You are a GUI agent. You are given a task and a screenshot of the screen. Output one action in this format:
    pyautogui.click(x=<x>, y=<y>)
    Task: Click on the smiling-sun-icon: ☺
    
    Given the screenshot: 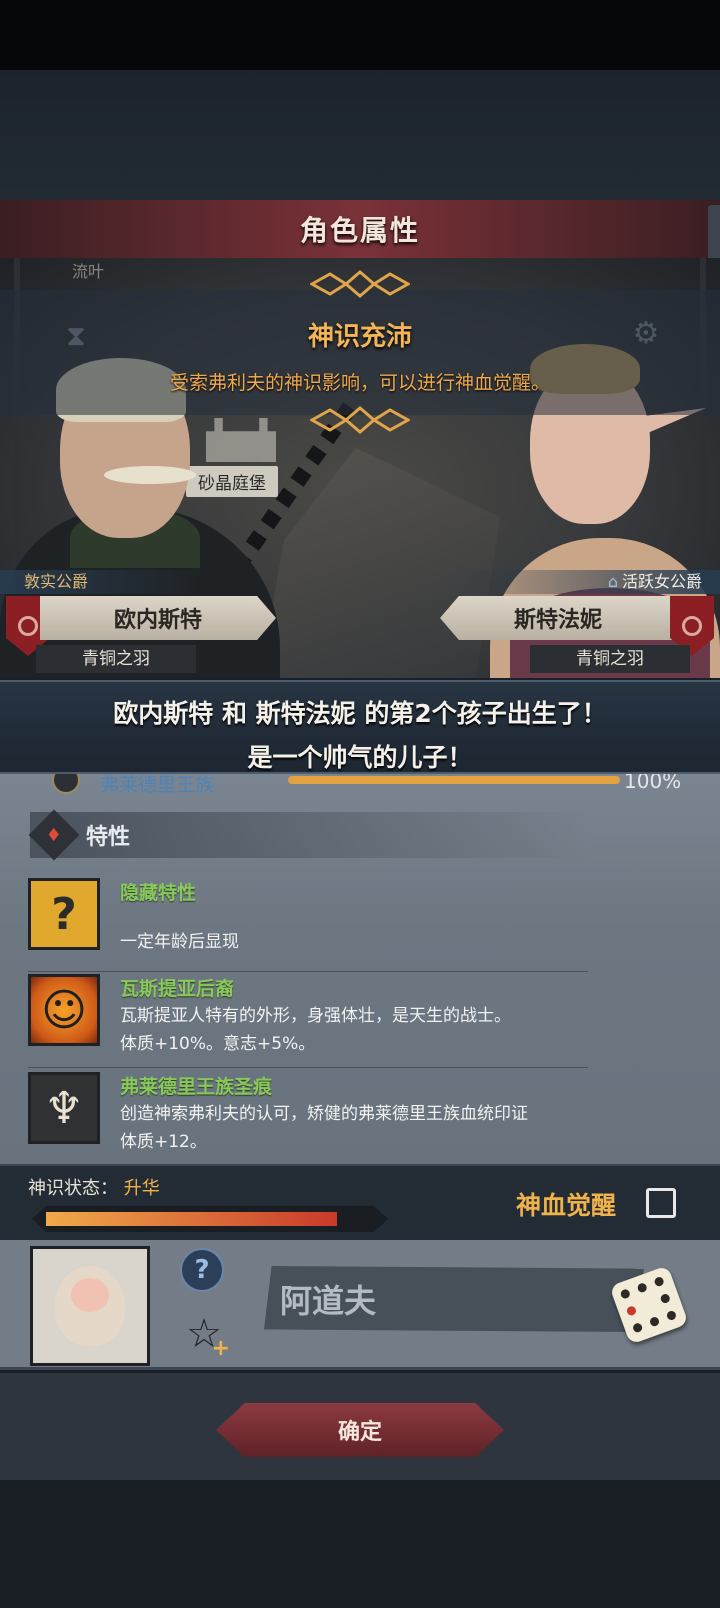 What is the action you would take?
    pyautogui.click(x=64, y=1010)
    